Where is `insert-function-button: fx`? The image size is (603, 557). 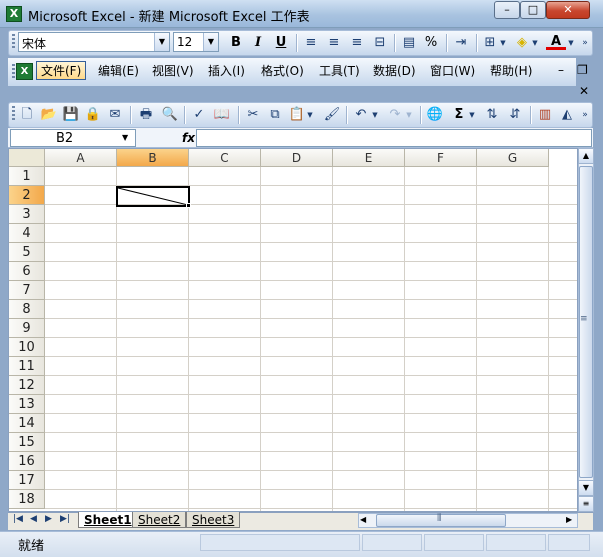 insert-function-button: fx is located at coordinates (188, 138).